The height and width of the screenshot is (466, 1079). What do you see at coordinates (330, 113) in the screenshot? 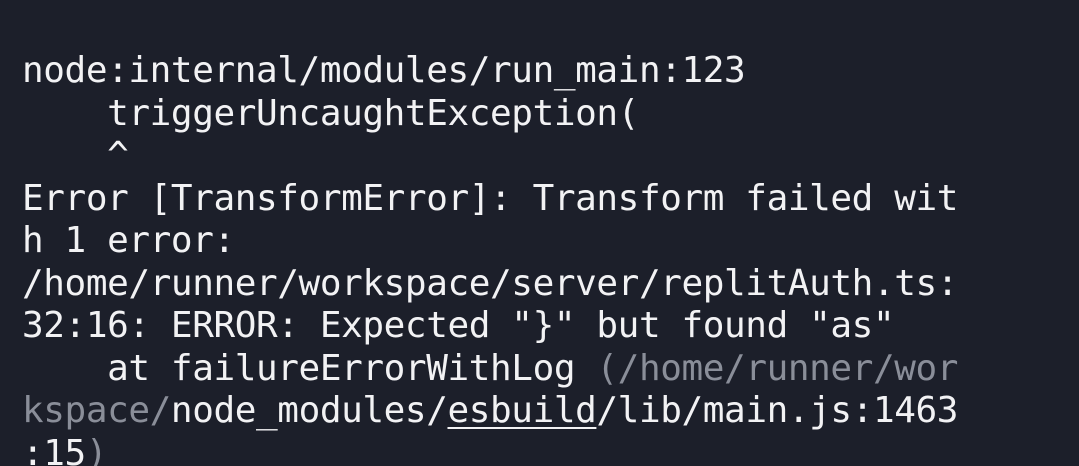
I see `stack-call-line: triggerUncaughtException(` at bounding box center [330, 113].